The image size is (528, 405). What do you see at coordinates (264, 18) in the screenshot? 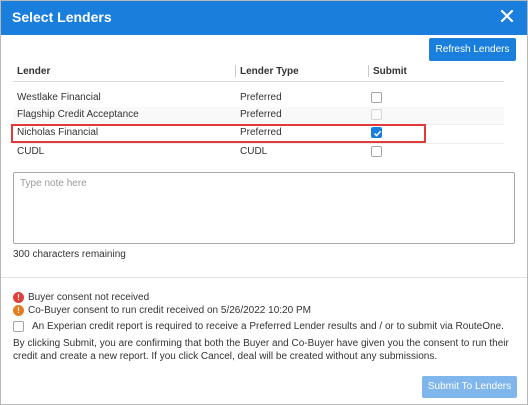
I see `dialog-header: Select Lenders` at bounding box center [264, 18].